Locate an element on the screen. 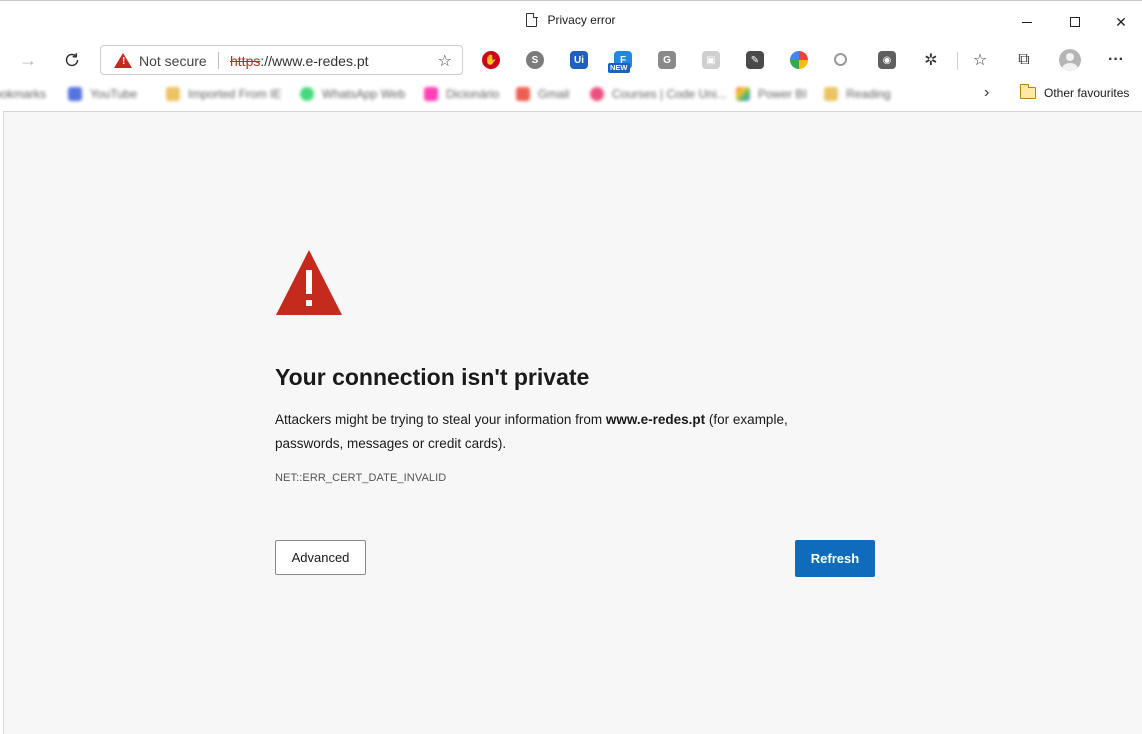 The image size is (1142, 734). chrome-extension-icon is located at coordinates (799, 60).